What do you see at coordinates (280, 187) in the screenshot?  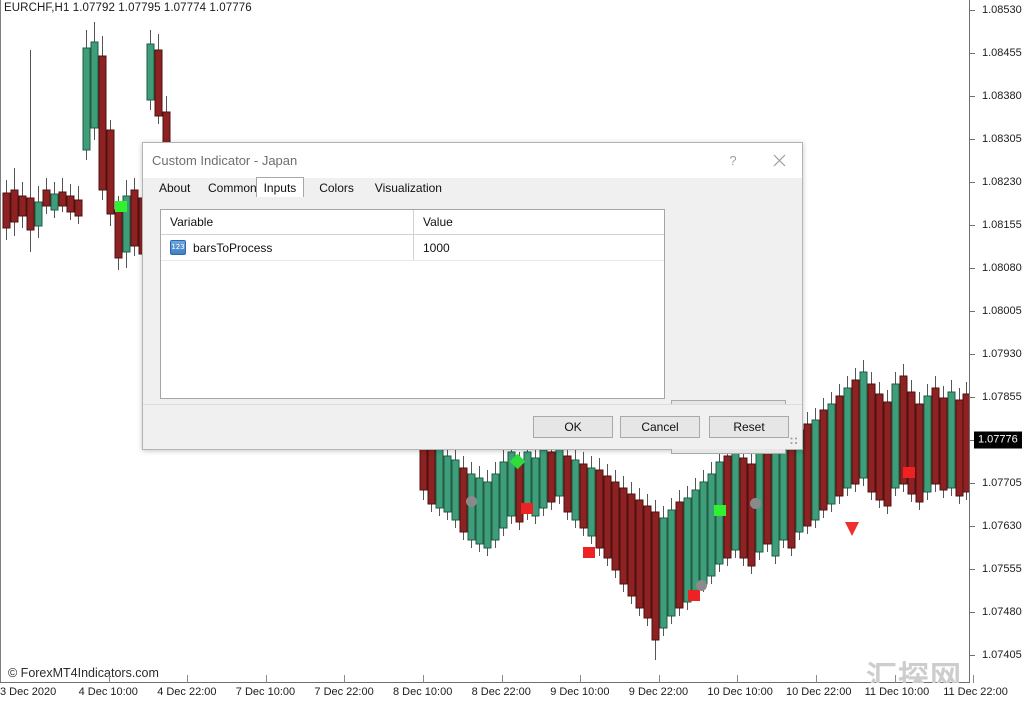 I see `tab-inputs: Inputs` at bounding box center [280, 187].